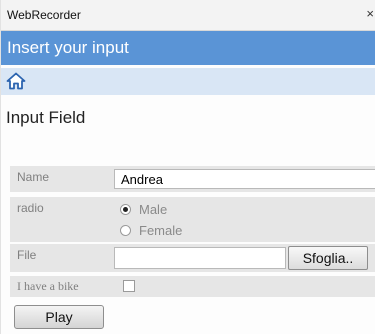 The height and width of the screenshot is (334, 375). I want to click on browse-button: Sfoglia.., so click(328, 258).